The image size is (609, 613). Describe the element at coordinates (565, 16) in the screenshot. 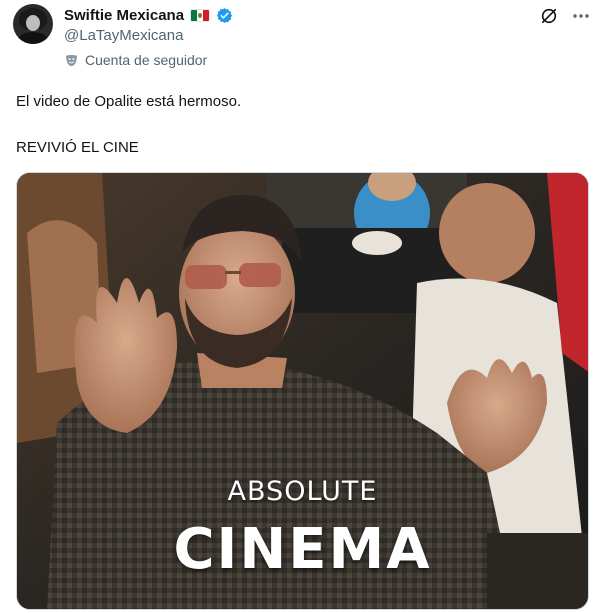

I see `top-actions` at that location.